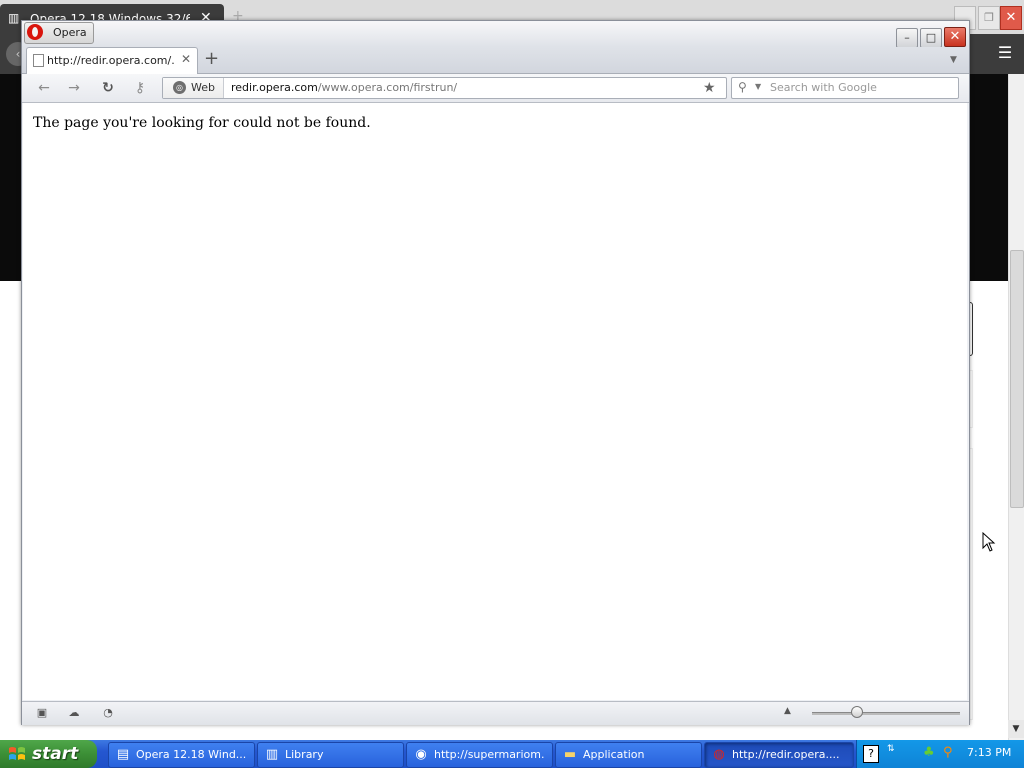  I want to click on search-input, so click(860, 87).